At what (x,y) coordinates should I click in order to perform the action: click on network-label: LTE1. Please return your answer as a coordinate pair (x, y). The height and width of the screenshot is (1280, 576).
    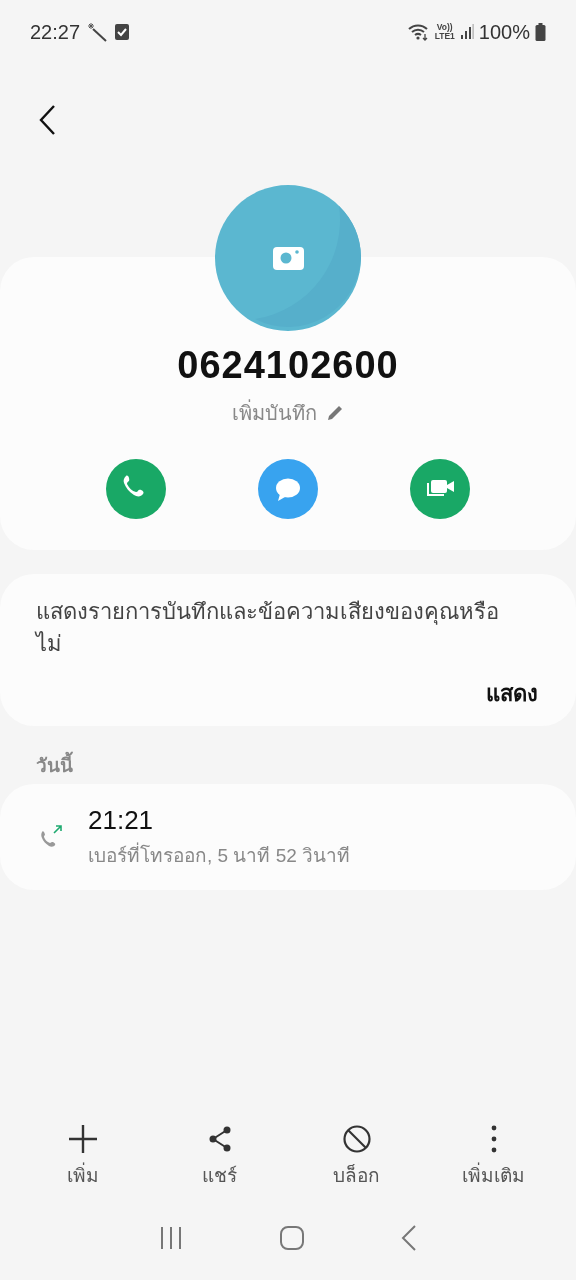
    Looking at the image, I should click on (444, 36).